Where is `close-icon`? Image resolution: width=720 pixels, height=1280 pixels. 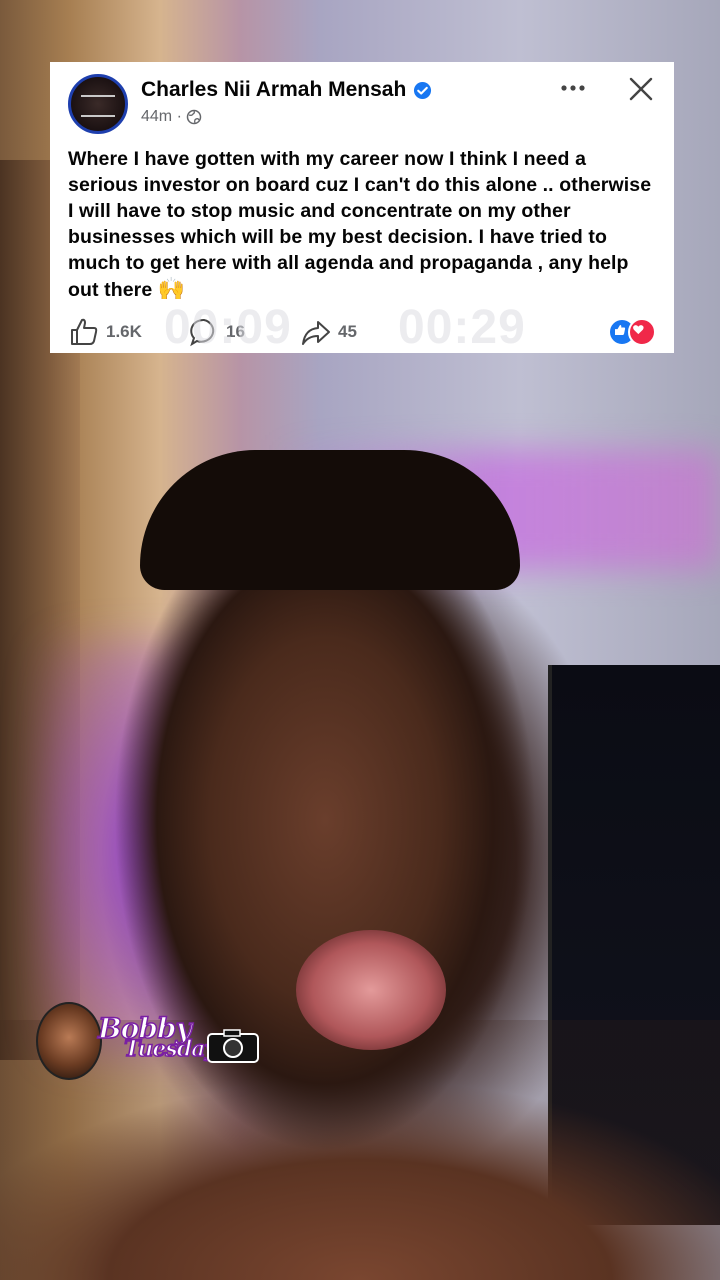 close-icon is located at coordinates (641, 89).